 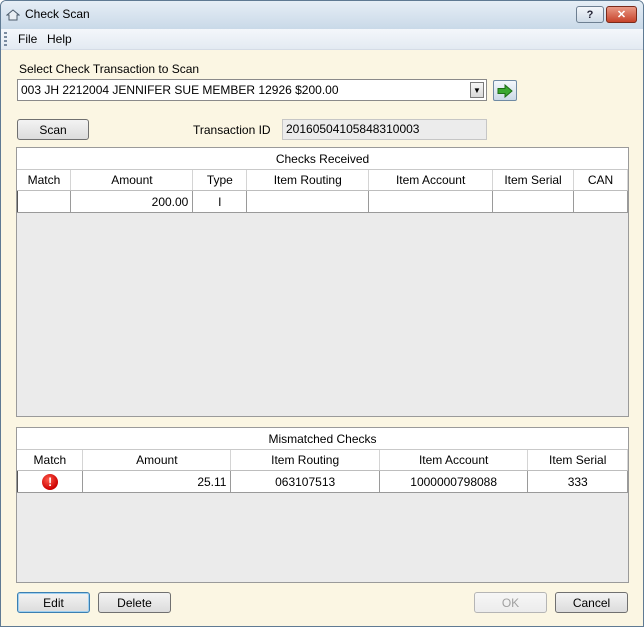 I want to click on green-arrow-icon, so click(x=505, y=90).